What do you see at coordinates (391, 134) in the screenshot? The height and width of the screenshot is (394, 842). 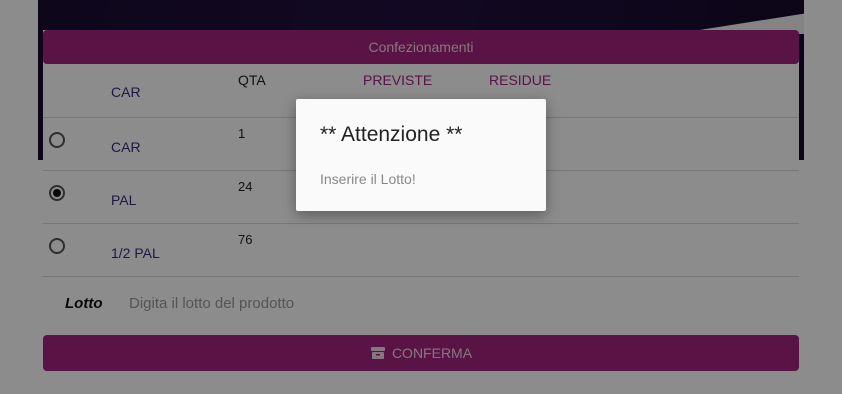 I see `dialog-title: ** Attenzione **` at bounding box center [391, 134].